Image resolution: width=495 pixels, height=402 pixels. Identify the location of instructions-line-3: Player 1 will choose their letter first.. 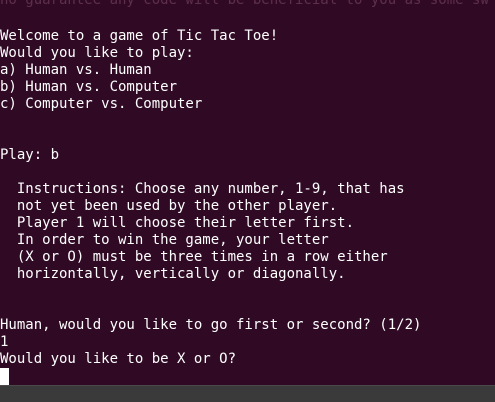
(177, 223).